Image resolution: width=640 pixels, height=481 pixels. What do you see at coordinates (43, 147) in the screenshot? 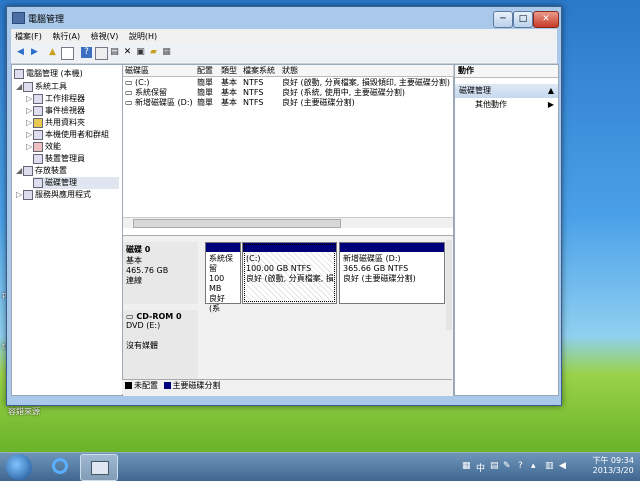
I see `tree-item-performance: ▷ 效能` at bounding box center [43, 147].